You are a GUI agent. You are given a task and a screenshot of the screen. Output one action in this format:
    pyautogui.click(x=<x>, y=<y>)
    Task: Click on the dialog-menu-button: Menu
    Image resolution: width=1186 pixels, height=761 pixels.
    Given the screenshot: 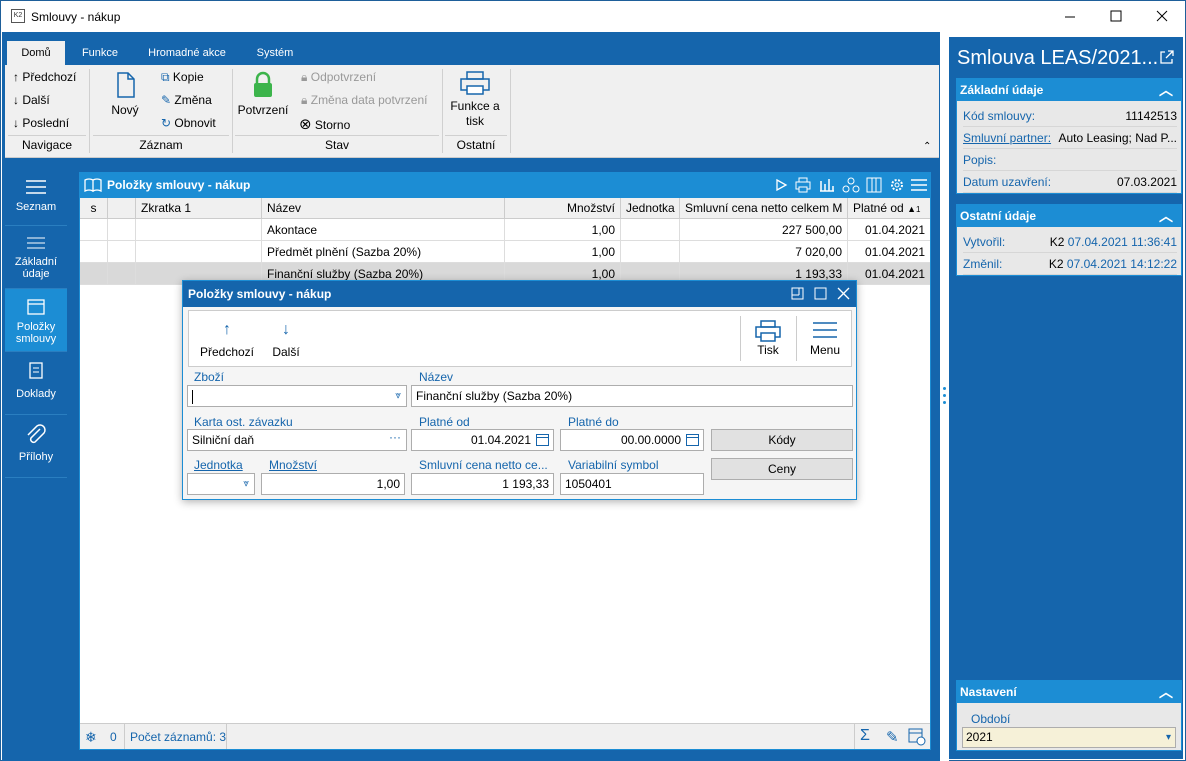 What is the action you would take?
    pyautogui.click(x=825, y=338)
    